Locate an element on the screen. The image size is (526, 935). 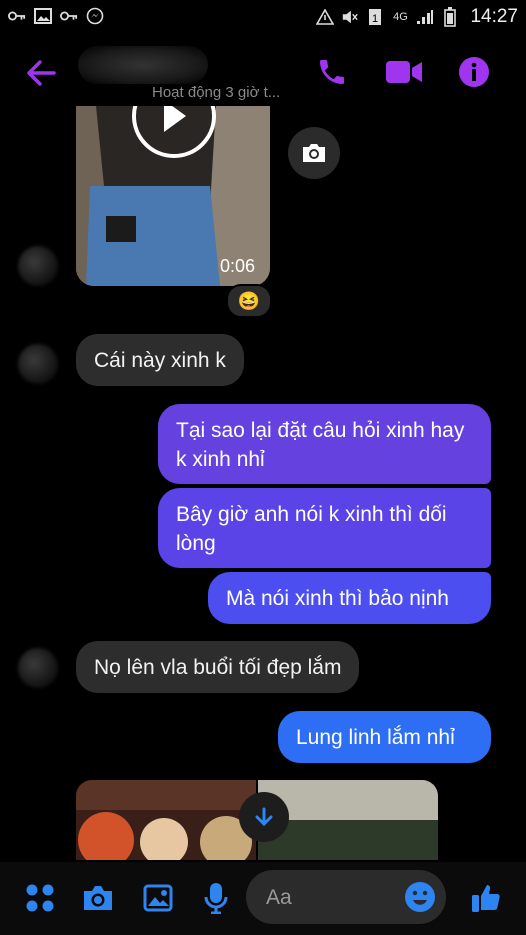
info-icon is located at coordinates (474, 72).